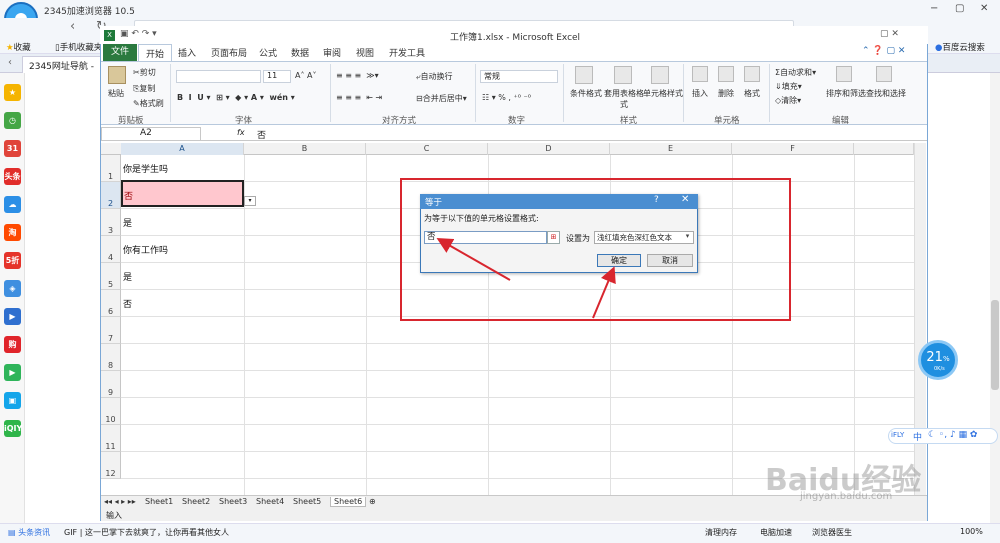 Image resolution: width=1000 pixels, height=543 pixels. What do you see at coordinates (898, 435) in the screenshot?
I see `ime-brand: iFLY` at bounding box center [898, 435].